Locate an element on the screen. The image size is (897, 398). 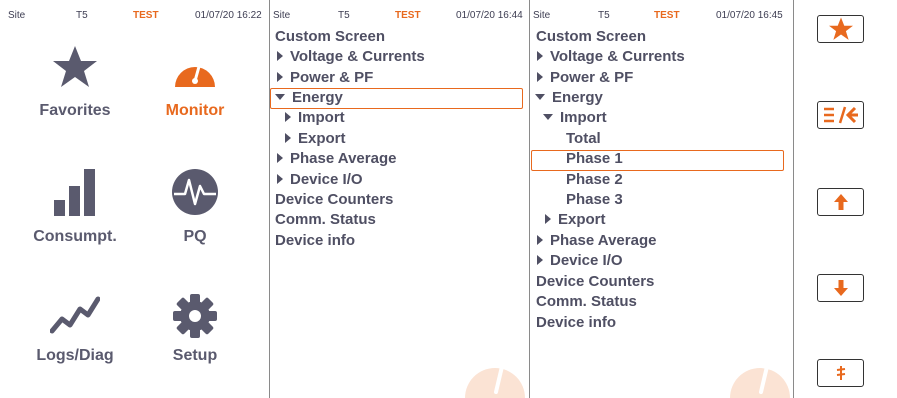
screen-divider is located at coordinates (793, 199).